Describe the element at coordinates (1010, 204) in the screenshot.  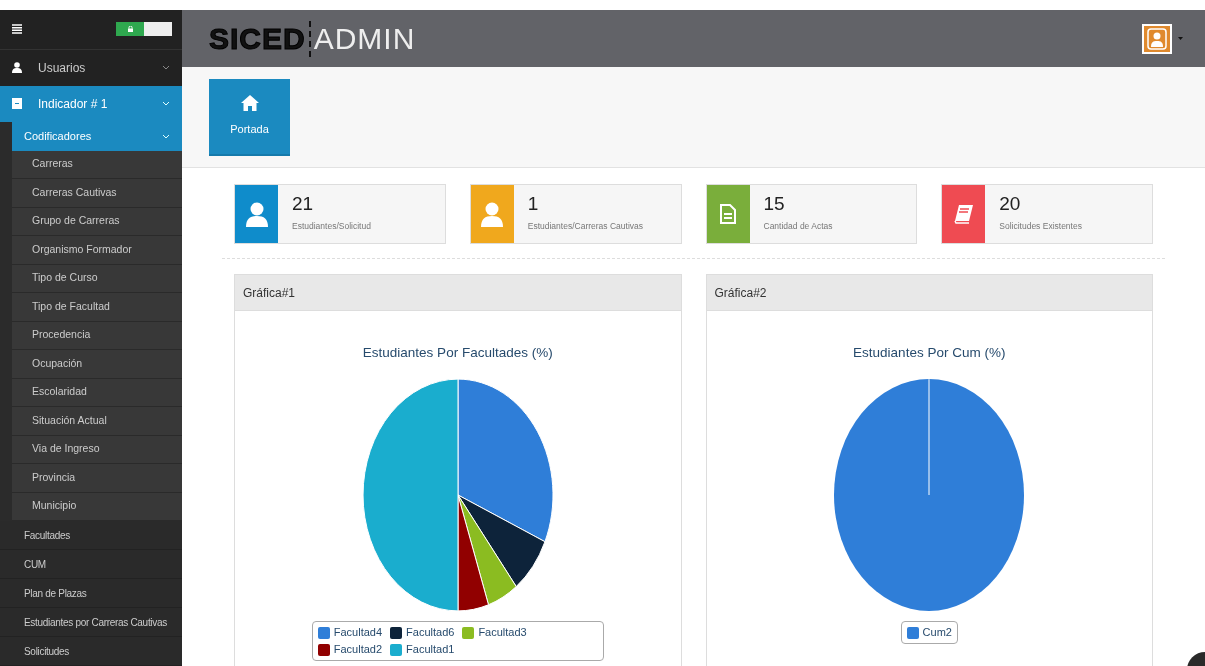
I see `stat-value: 20` at that location.